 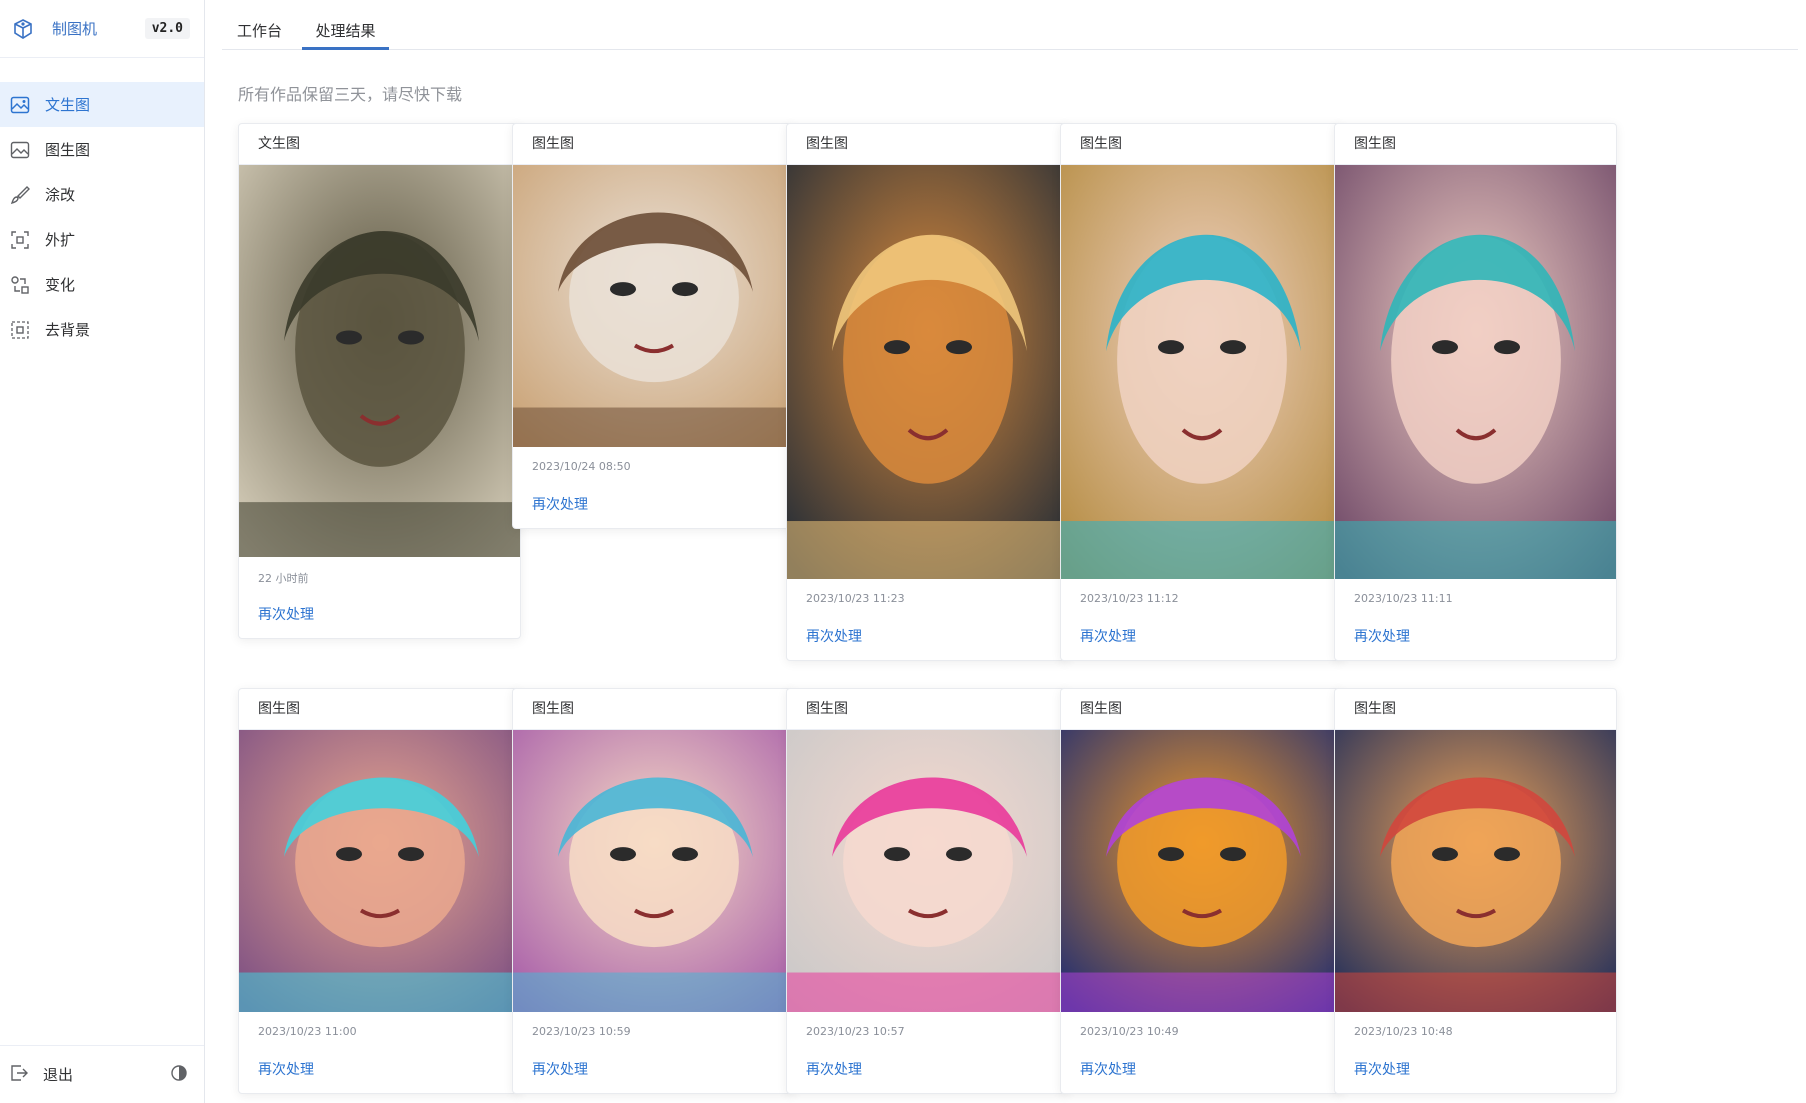 I want to click on card-timestamp: 2023/10/23 11:11, so click(x=1403, y=598).